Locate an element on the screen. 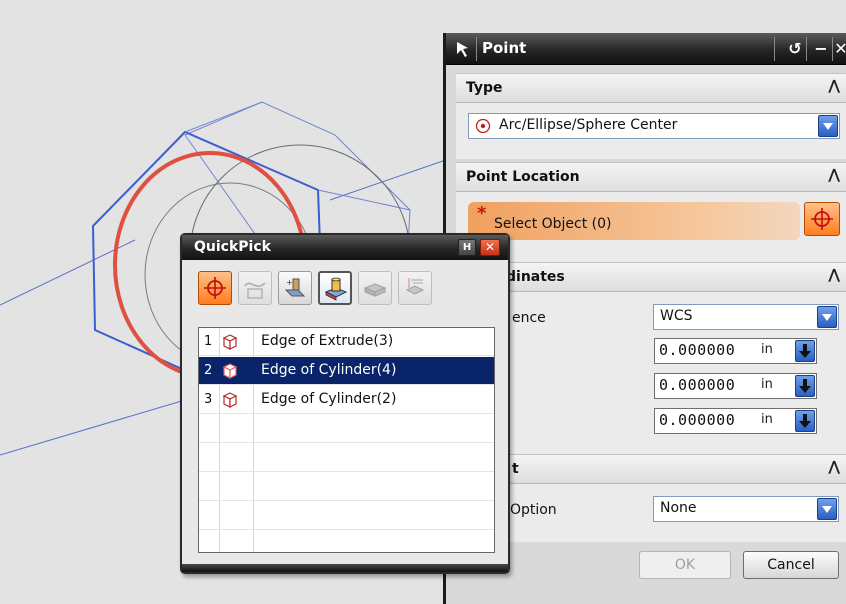 The width and height of the screenshot is (846, 604). minimize-icon: − is located at coordinates (821, 49).